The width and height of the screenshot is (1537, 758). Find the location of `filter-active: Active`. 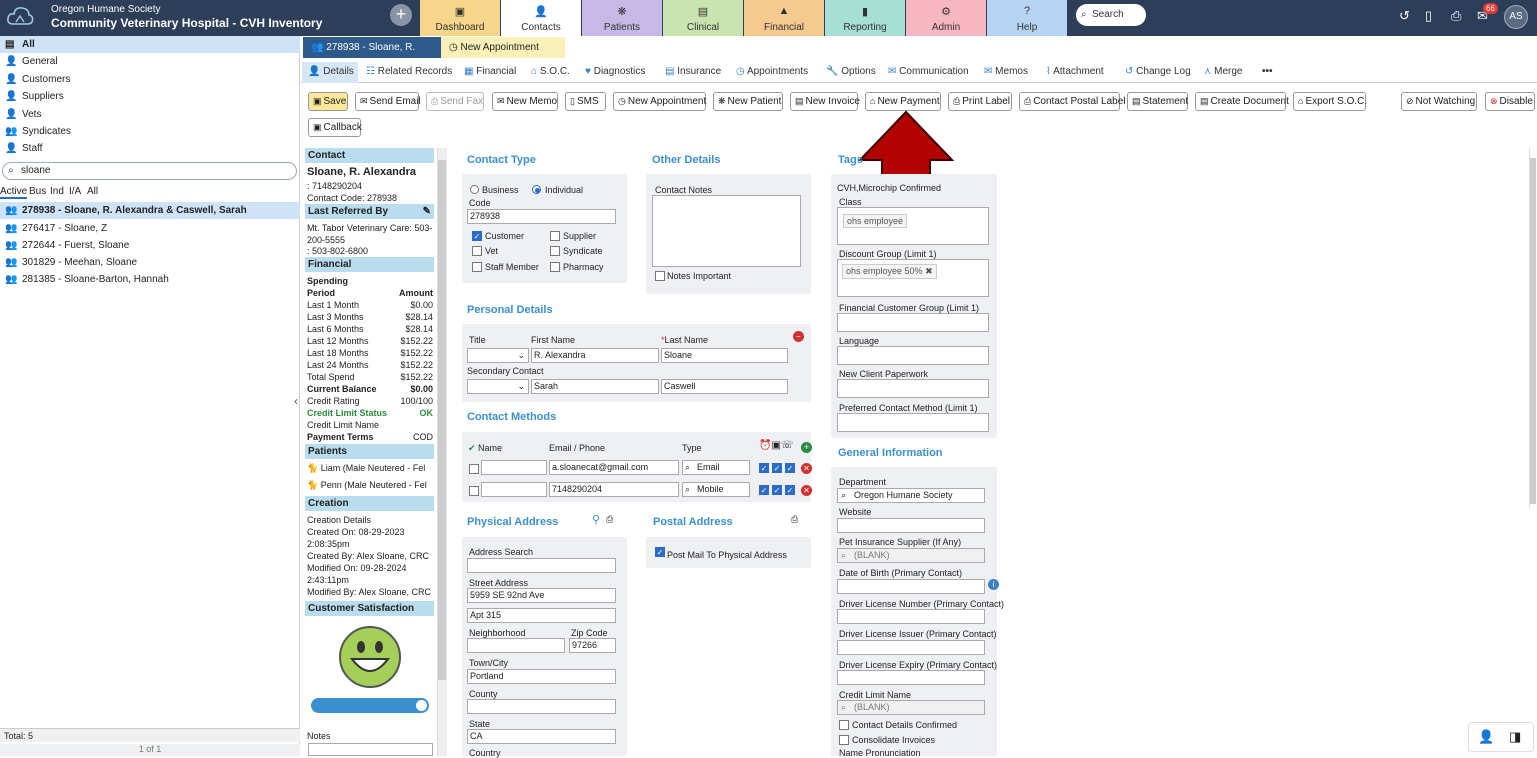

filter-active: Active is located at coordinates (14, 192).